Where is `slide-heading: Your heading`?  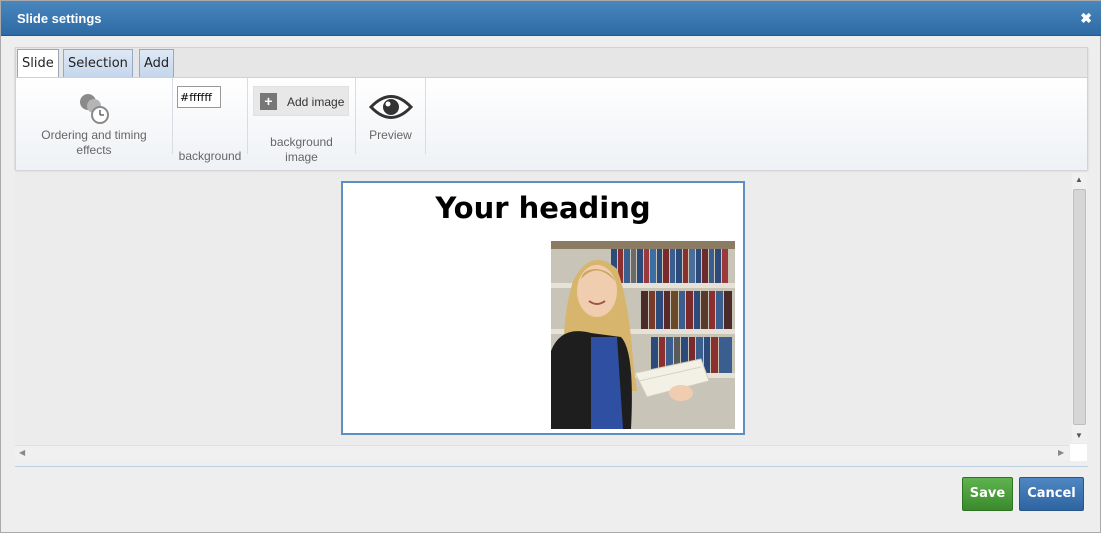
slide-heading: Your heading is located at coordinates (543, 208).